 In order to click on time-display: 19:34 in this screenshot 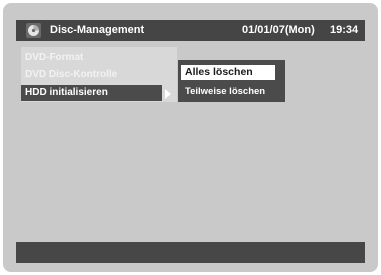, I will do `click(344, 30)`.